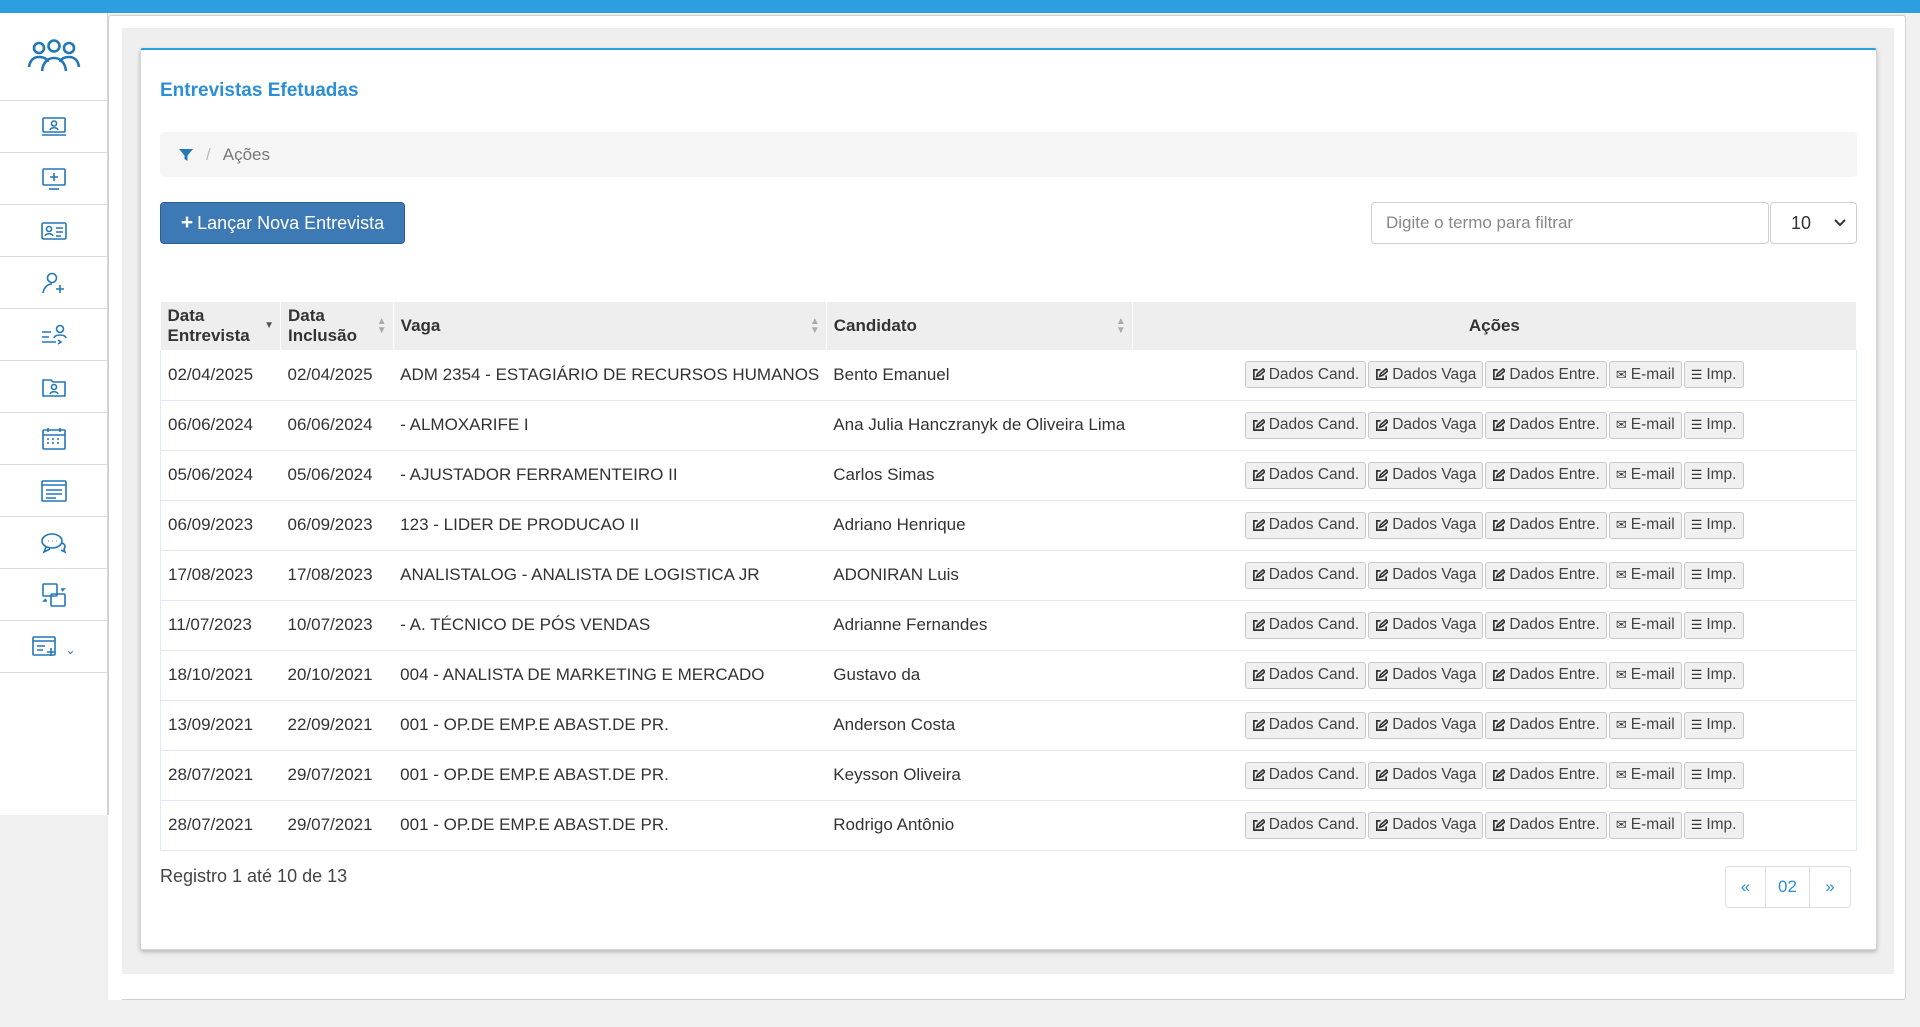 The width and height of the screenshot is (1920, 1027). Describe the element at coordinates (53, 57) in the screenshot. I see `people-group-icon` at that location.